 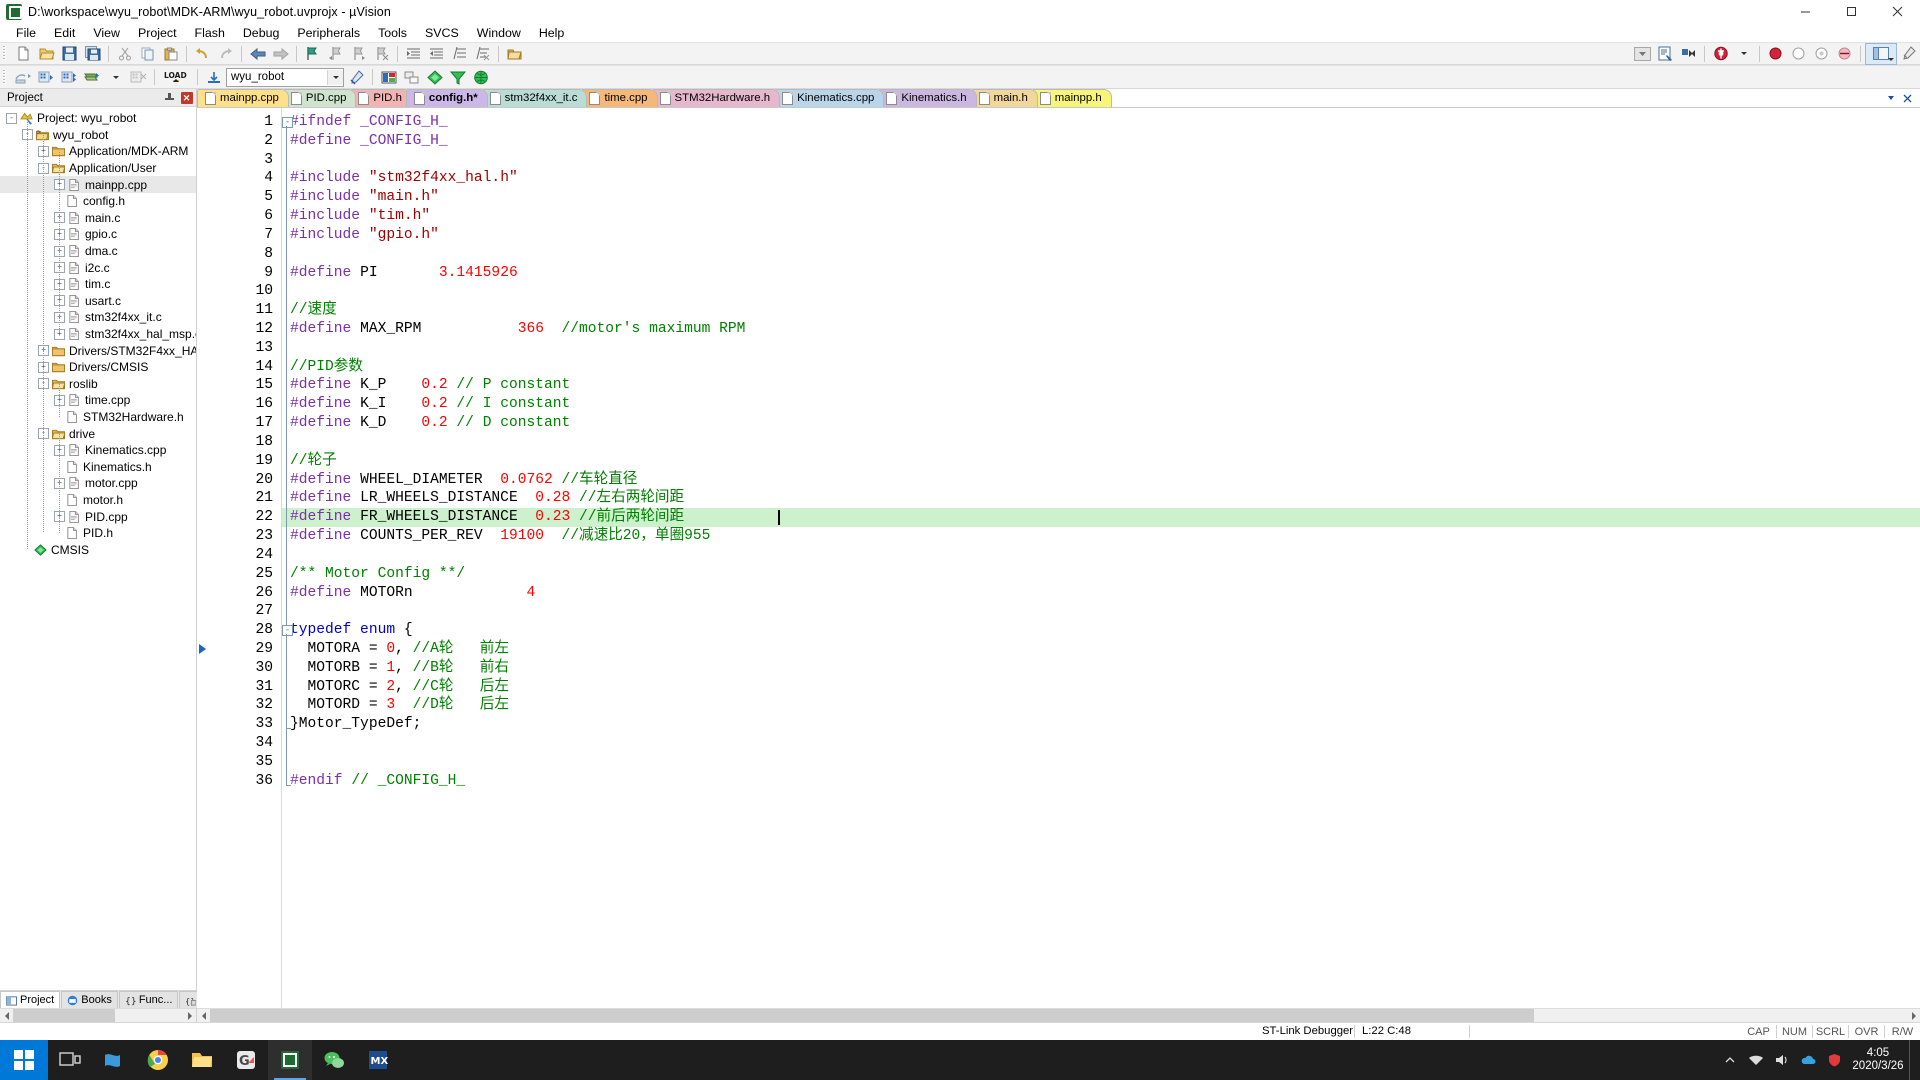 What do you see at coordinates (1101, 574) in the screenshot?
I see `code-line: /** Motor Config **/` at bounding box center [1101, 574].